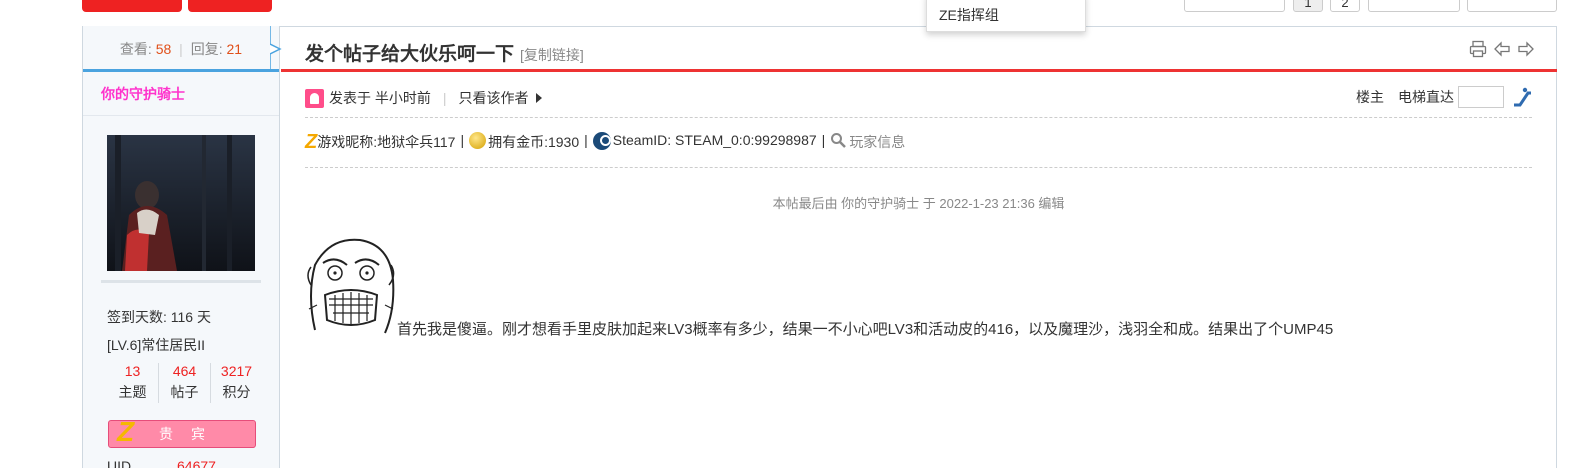 This screenshot has height=468, width=1593. What do you see at coordinates (918, 203) in the screenshot?
I see `edit-notice: 本帖最后由 你的守护骑士 于 2022-1-23 21:36 编辑` at bounding box center [918, 203].